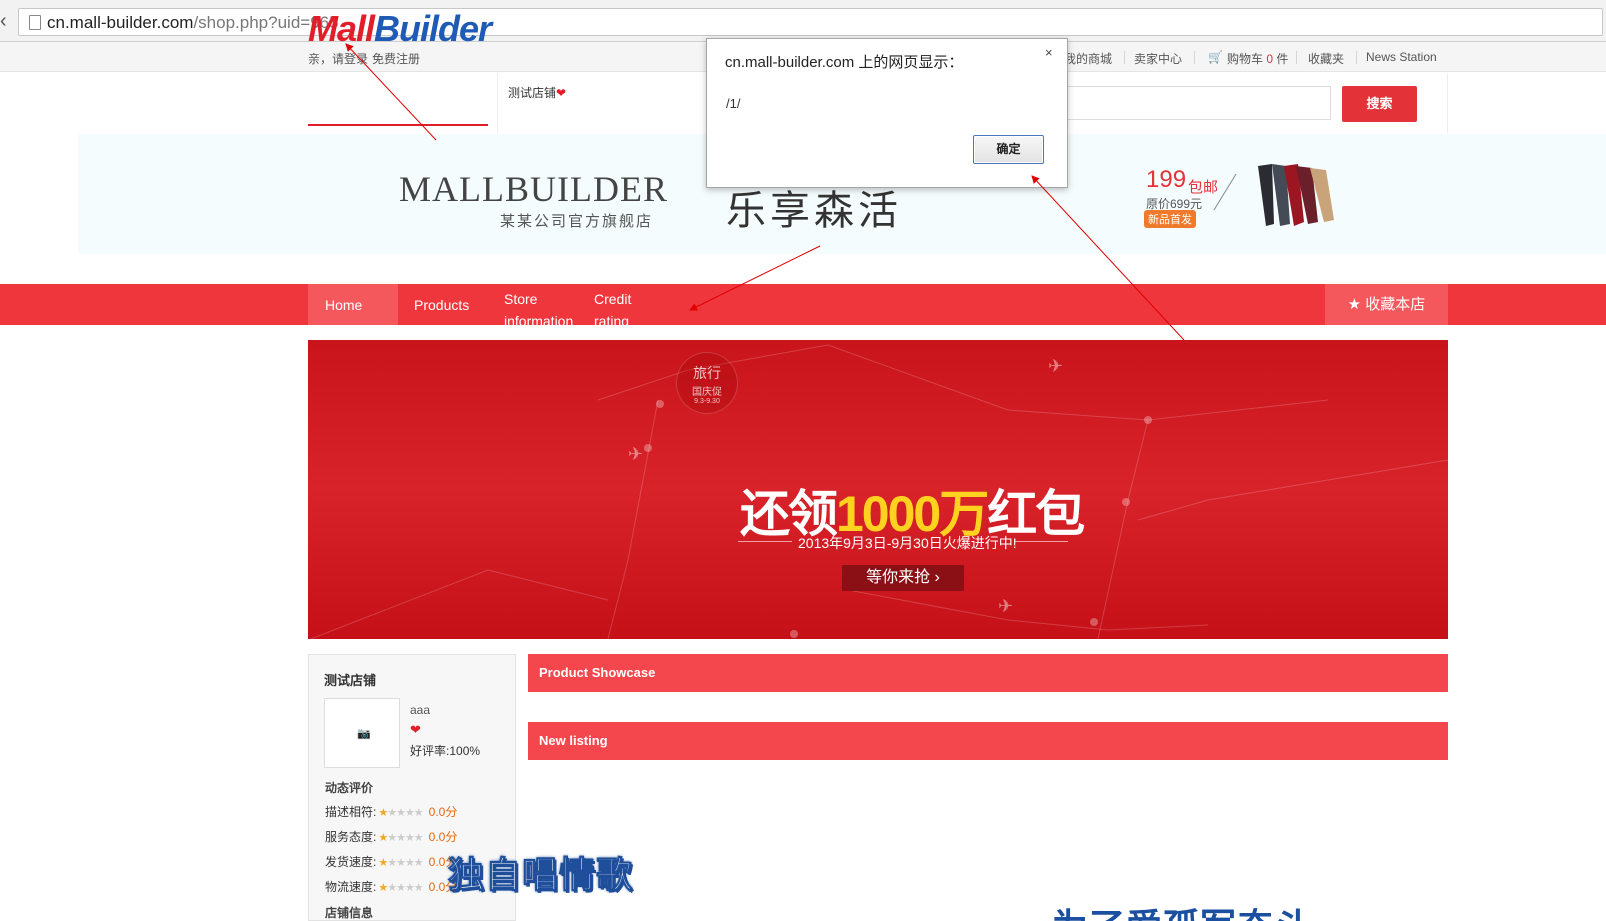 This screenshot has width=1606, height=921. Describe the element at coordinates (707, 383) in the screenshot. I see `travel-badge: 旅行 国庆促 9.3-9.30` at that location.